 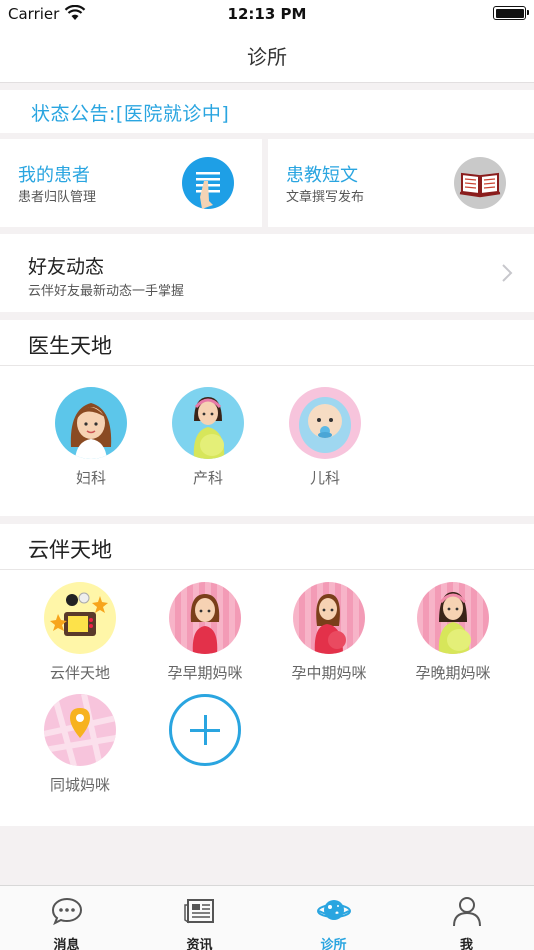 I want to click on patient-education-card: 患教短文 文章撰写发布, so click(x=401, y=183).